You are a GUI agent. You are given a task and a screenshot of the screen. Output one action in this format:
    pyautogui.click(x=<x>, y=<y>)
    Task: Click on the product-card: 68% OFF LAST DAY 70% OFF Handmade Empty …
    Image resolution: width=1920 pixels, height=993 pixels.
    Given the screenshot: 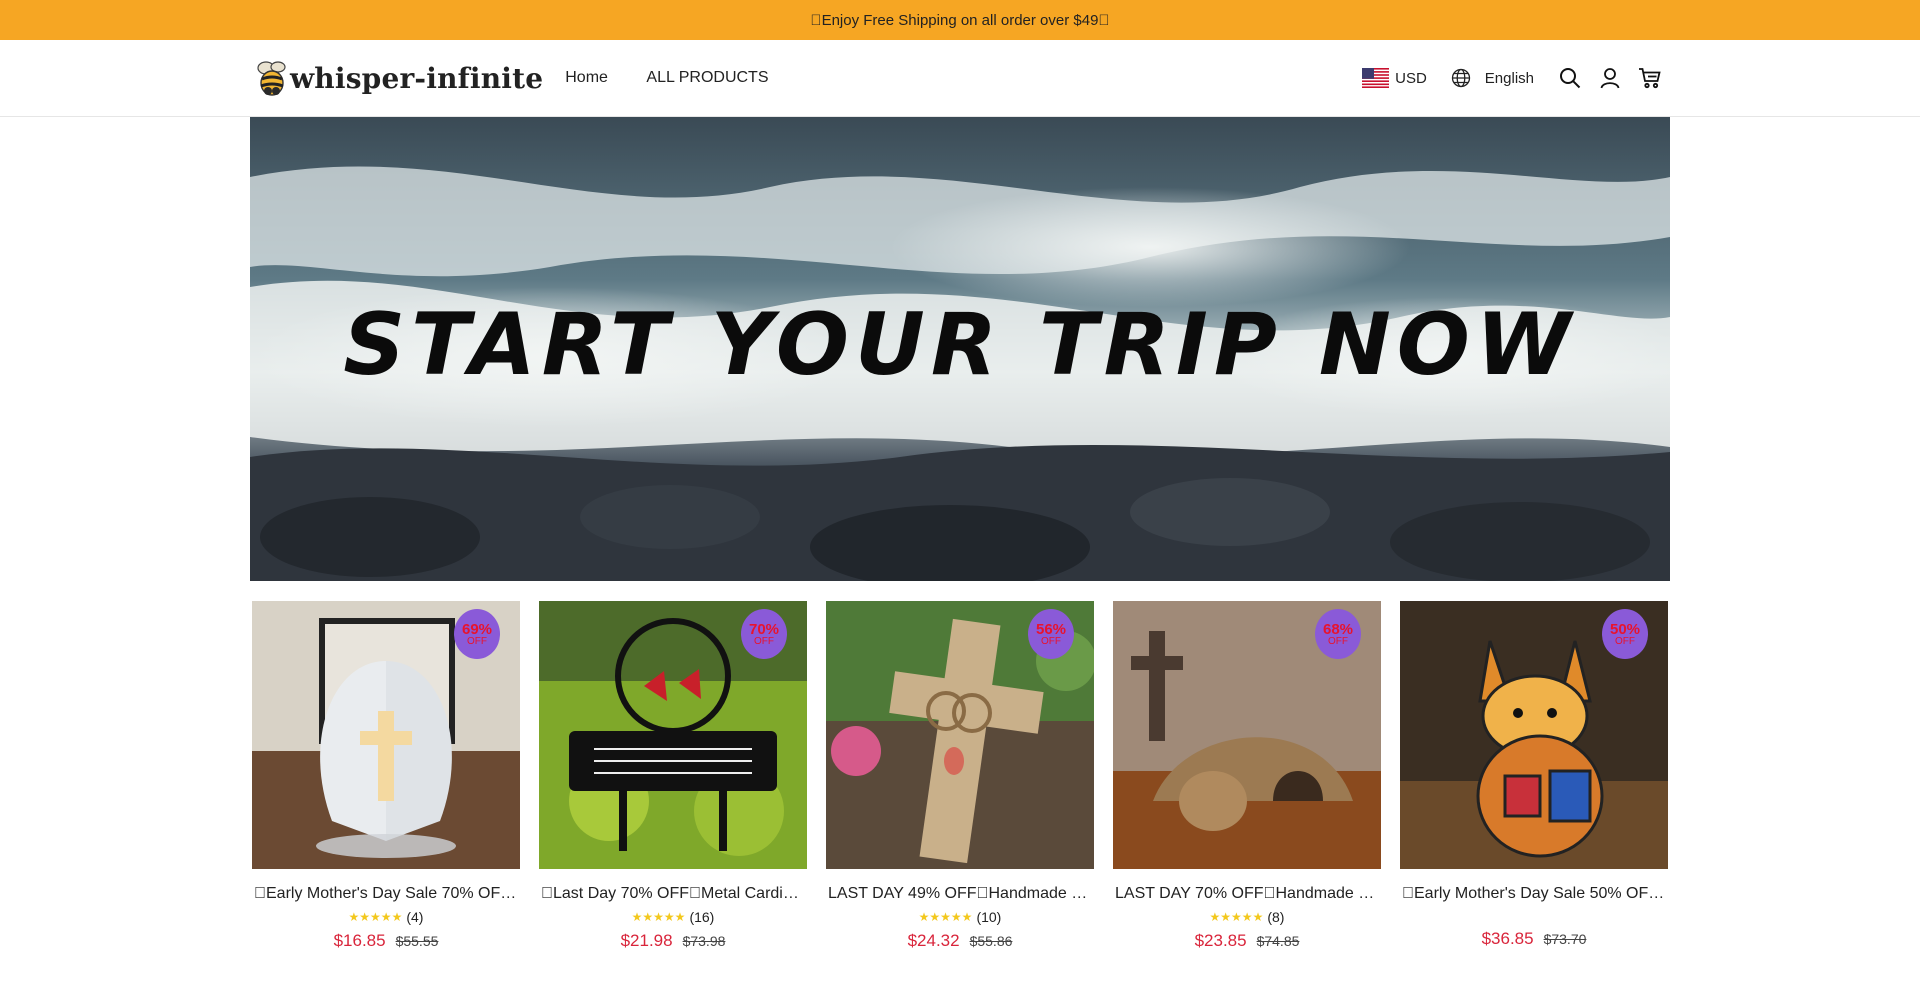 What is the action you would take?
    pyautogui.click(x=1247, y=776)
    